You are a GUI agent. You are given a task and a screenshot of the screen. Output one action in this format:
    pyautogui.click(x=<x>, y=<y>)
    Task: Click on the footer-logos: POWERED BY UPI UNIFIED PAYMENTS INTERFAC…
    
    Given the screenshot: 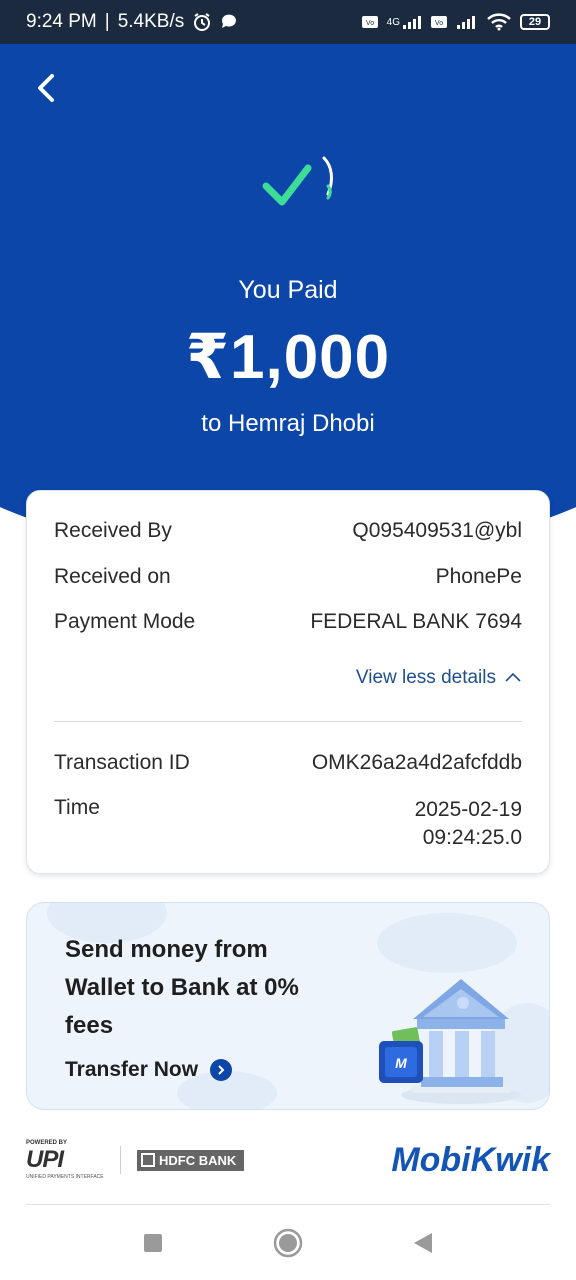 What is the action you would take?
    pyautogui.click(x=288, y=1160)
    